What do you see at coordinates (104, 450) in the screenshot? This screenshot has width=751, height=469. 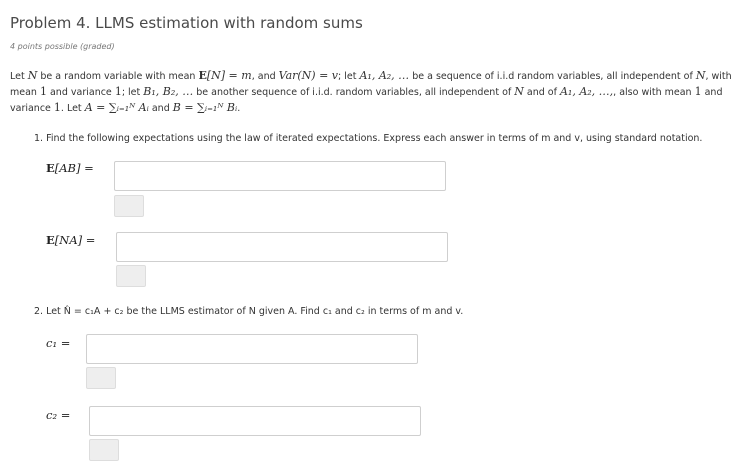 I see `c2-status-indicator` at bounding box center [104, 450].